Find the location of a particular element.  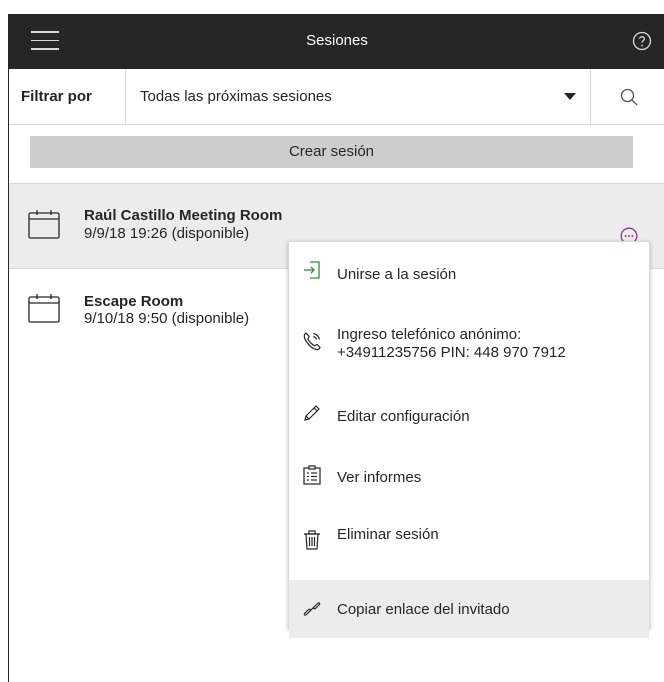

create-session-button: Crear sesión is located at coordinates (331, 152).